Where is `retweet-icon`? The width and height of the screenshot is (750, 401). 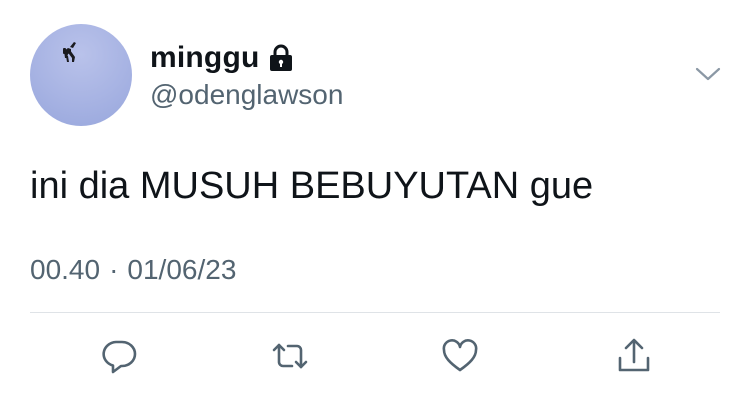 retweet-icon is located at coordinates (290, 356).